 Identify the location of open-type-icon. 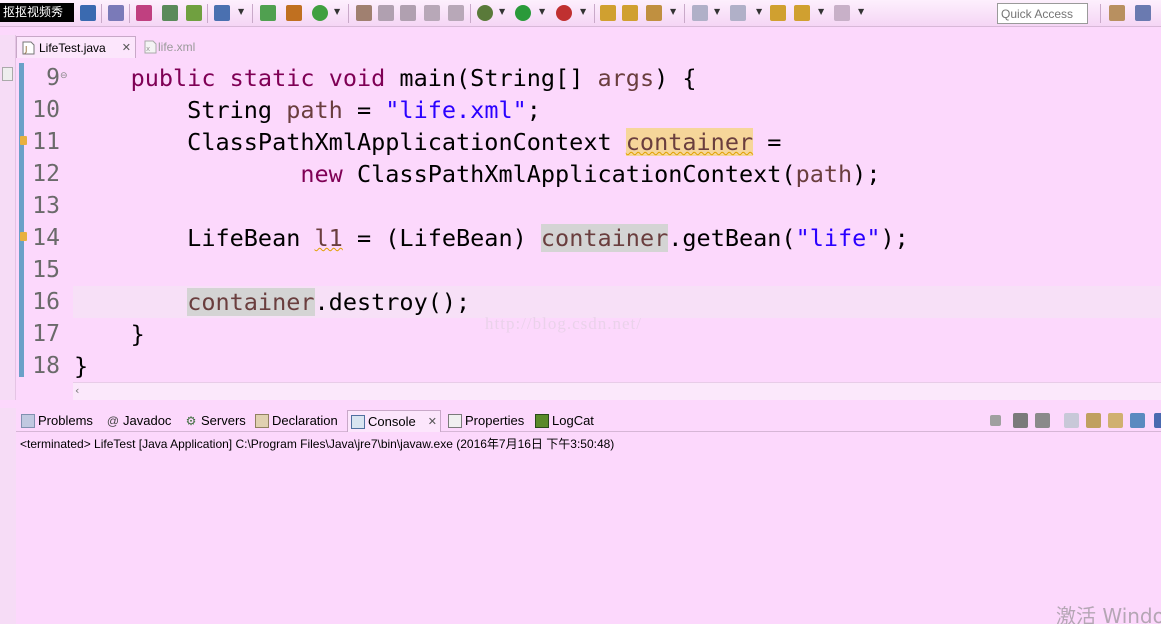
(608, 13).